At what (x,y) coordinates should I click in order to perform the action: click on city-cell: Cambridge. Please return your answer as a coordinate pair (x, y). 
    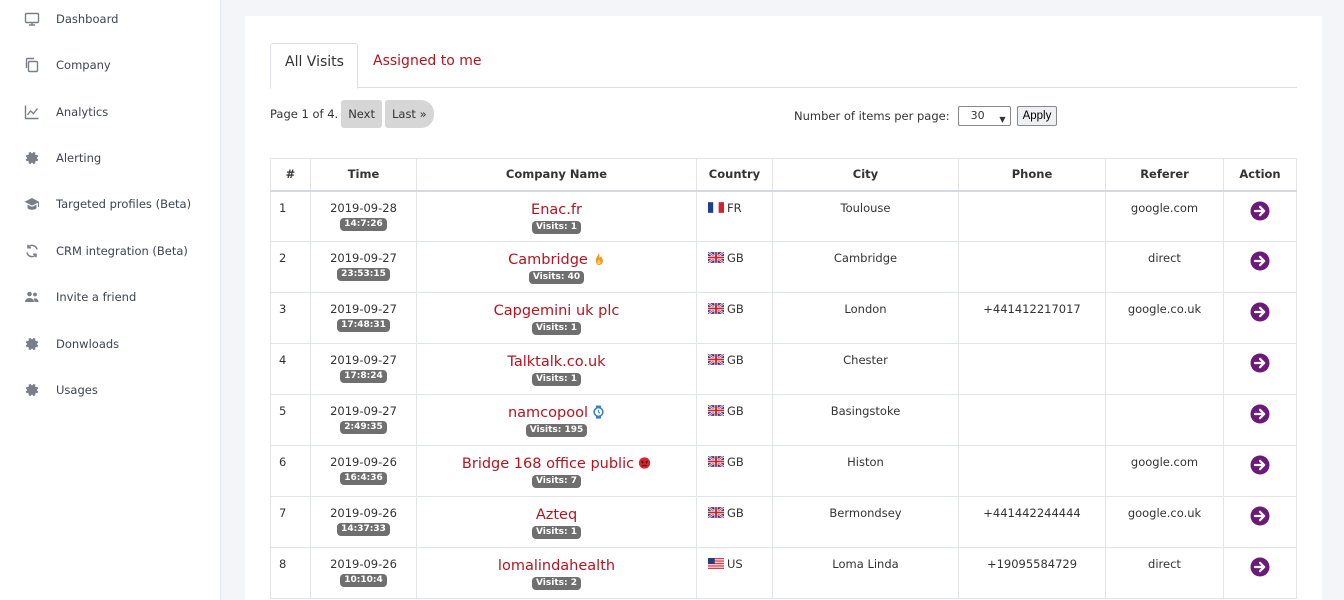
    Looking at the image, I should click on (865, 267).